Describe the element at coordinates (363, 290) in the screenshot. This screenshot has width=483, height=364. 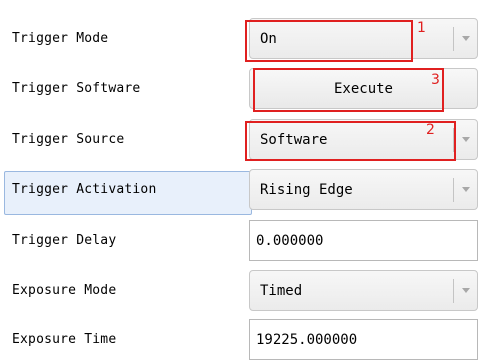
I see `exposure-mode-select: Timed` at that location.